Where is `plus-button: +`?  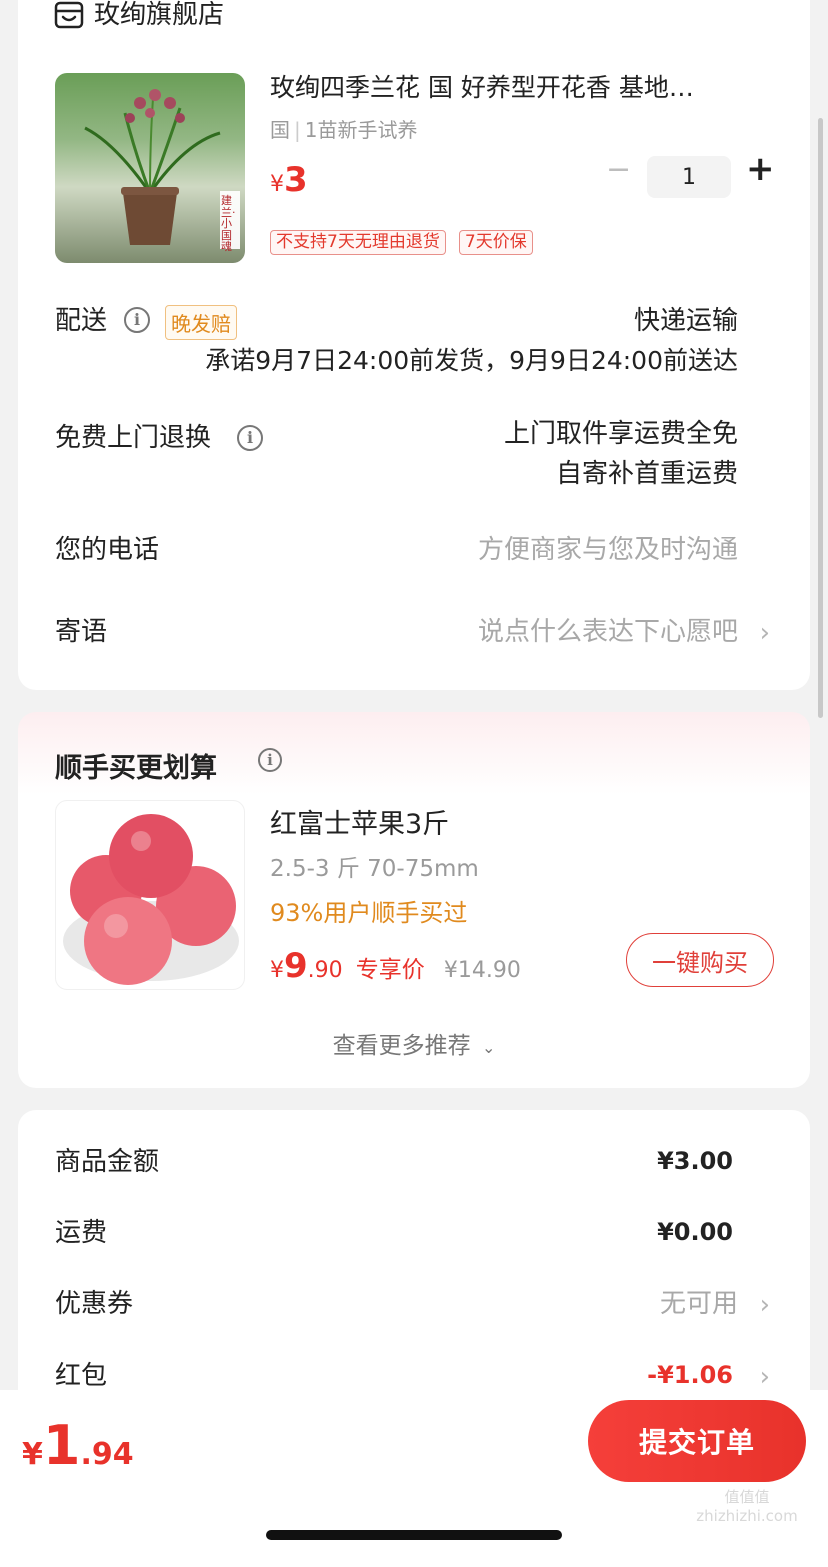 plus-button: + is located at coordinates (760, 169).